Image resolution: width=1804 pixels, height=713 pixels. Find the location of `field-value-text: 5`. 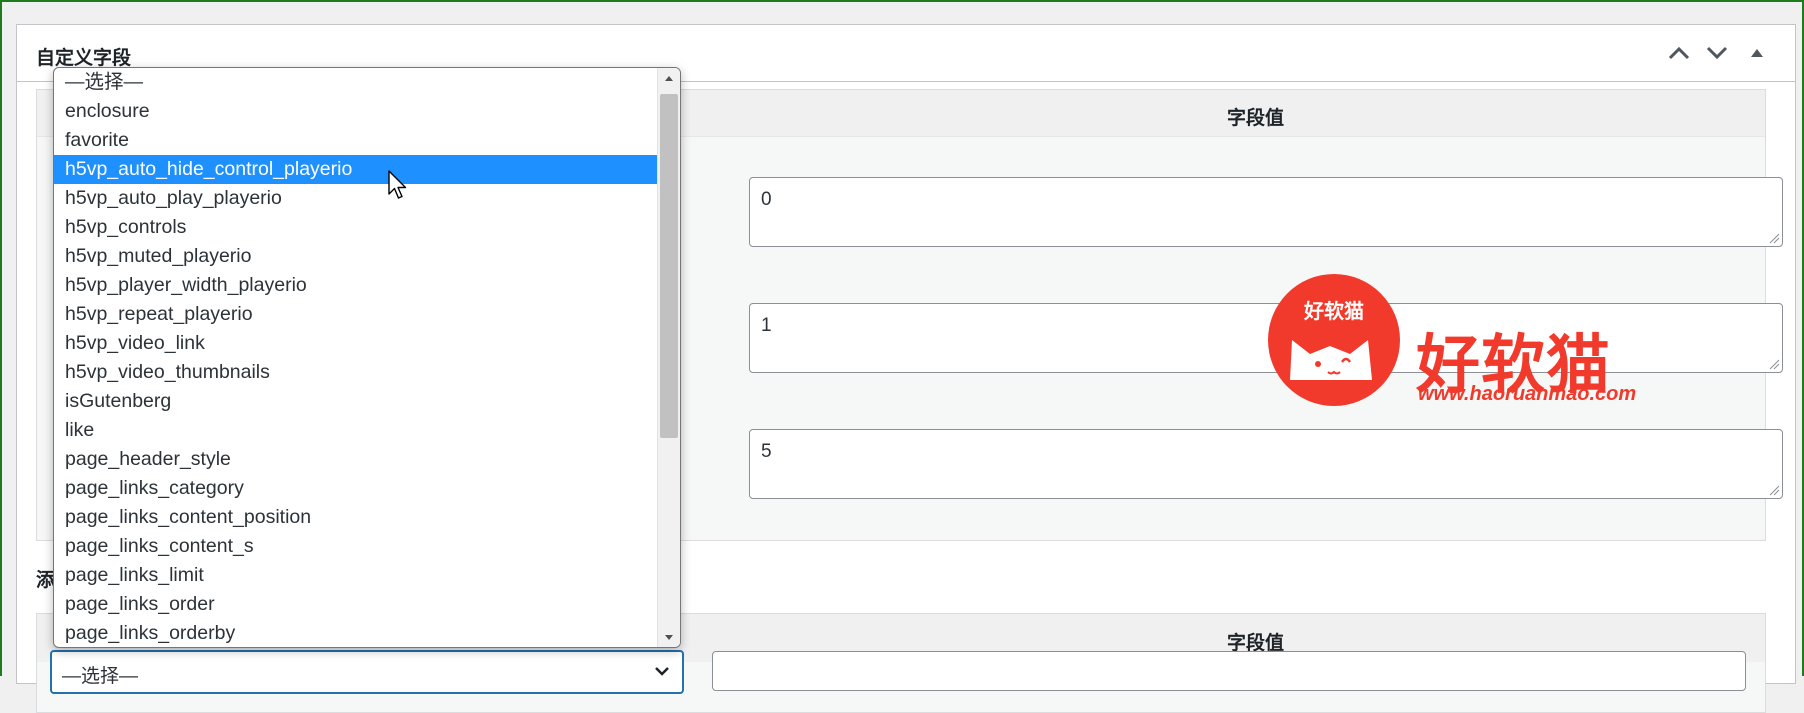

field-value-text: 5 is located at coordinates (766, 451).